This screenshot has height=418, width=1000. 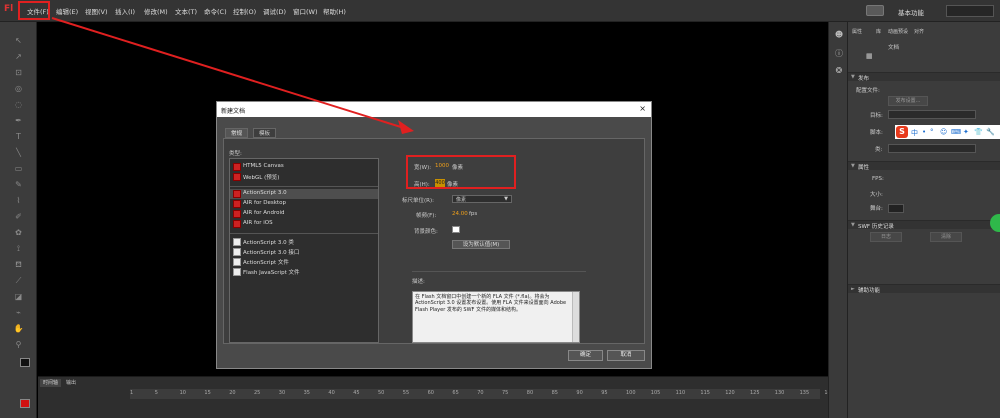 I want to click on props-section-header: ▼ 属性, so click(x=924, y=166).